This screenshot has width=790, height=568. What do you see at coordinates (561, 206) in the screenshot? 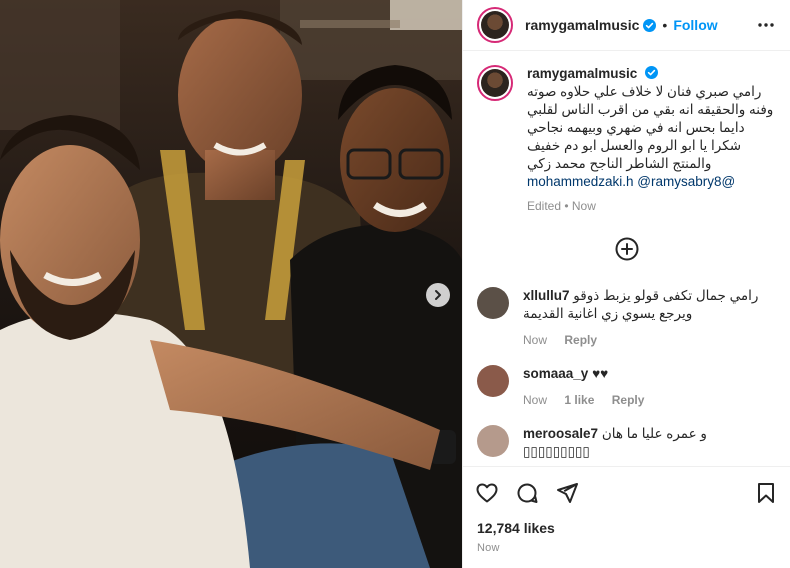
I see `caption-meta: Edited • Now` at bounding box center [561, 206].